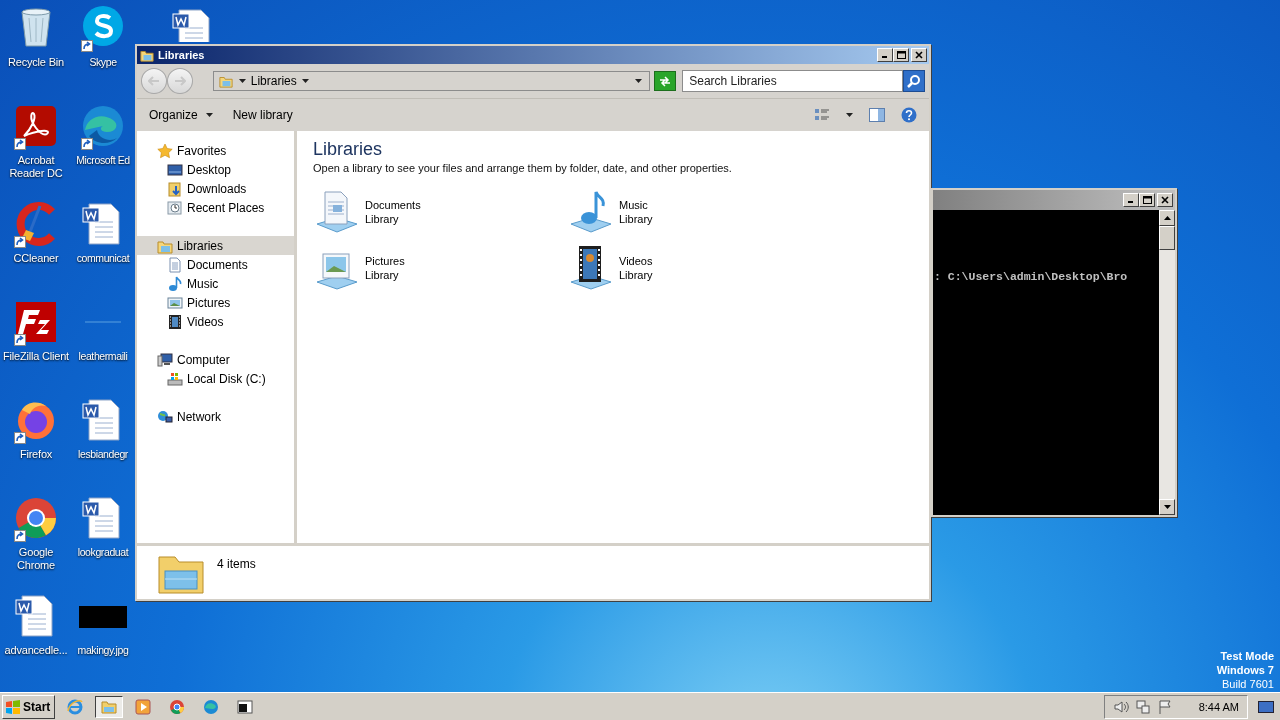 This screenshot has height=720, width=1280. I want to click on up-arrow-icon, so click(1167, 218).